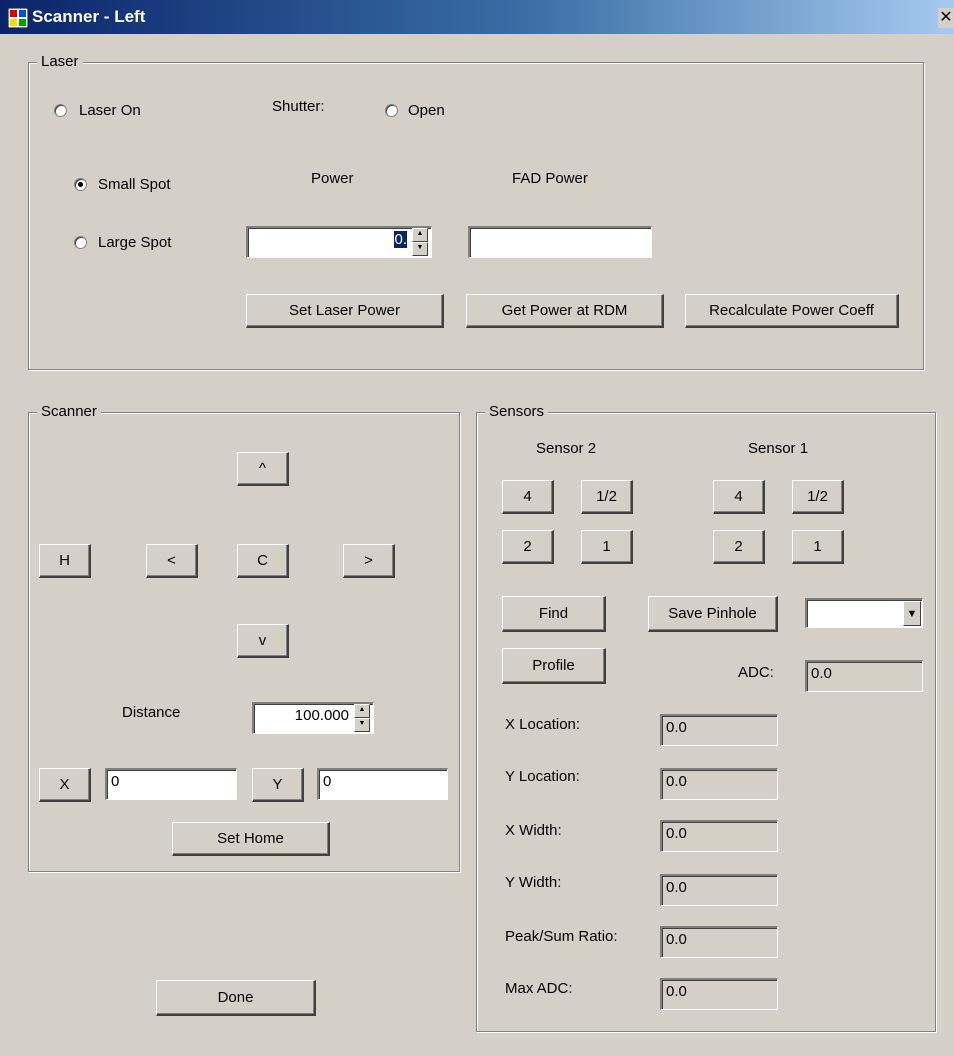 This screenshot has height=1056, width=954. Describe the element at coordinates (864, 676) in the screenshot. I see `adc-field: 0.0` at that location.